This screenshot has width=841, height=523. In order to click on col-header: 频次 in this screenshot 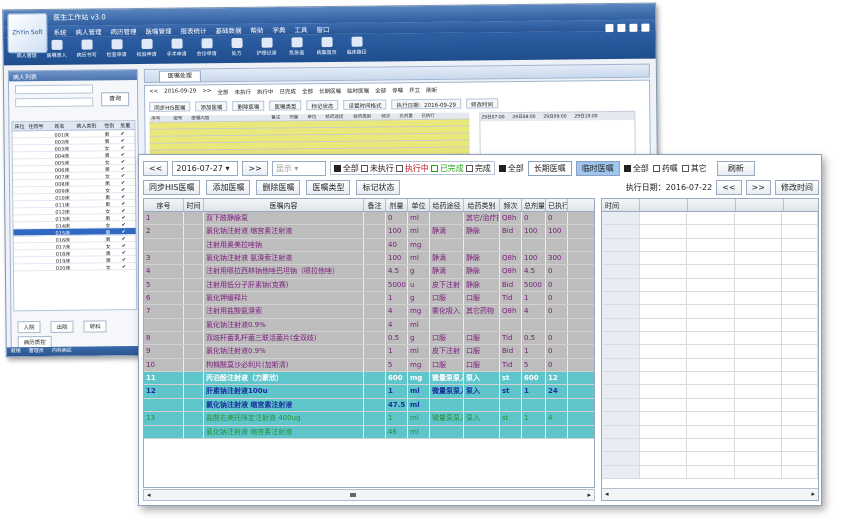, I will do `click(511, 205)`.